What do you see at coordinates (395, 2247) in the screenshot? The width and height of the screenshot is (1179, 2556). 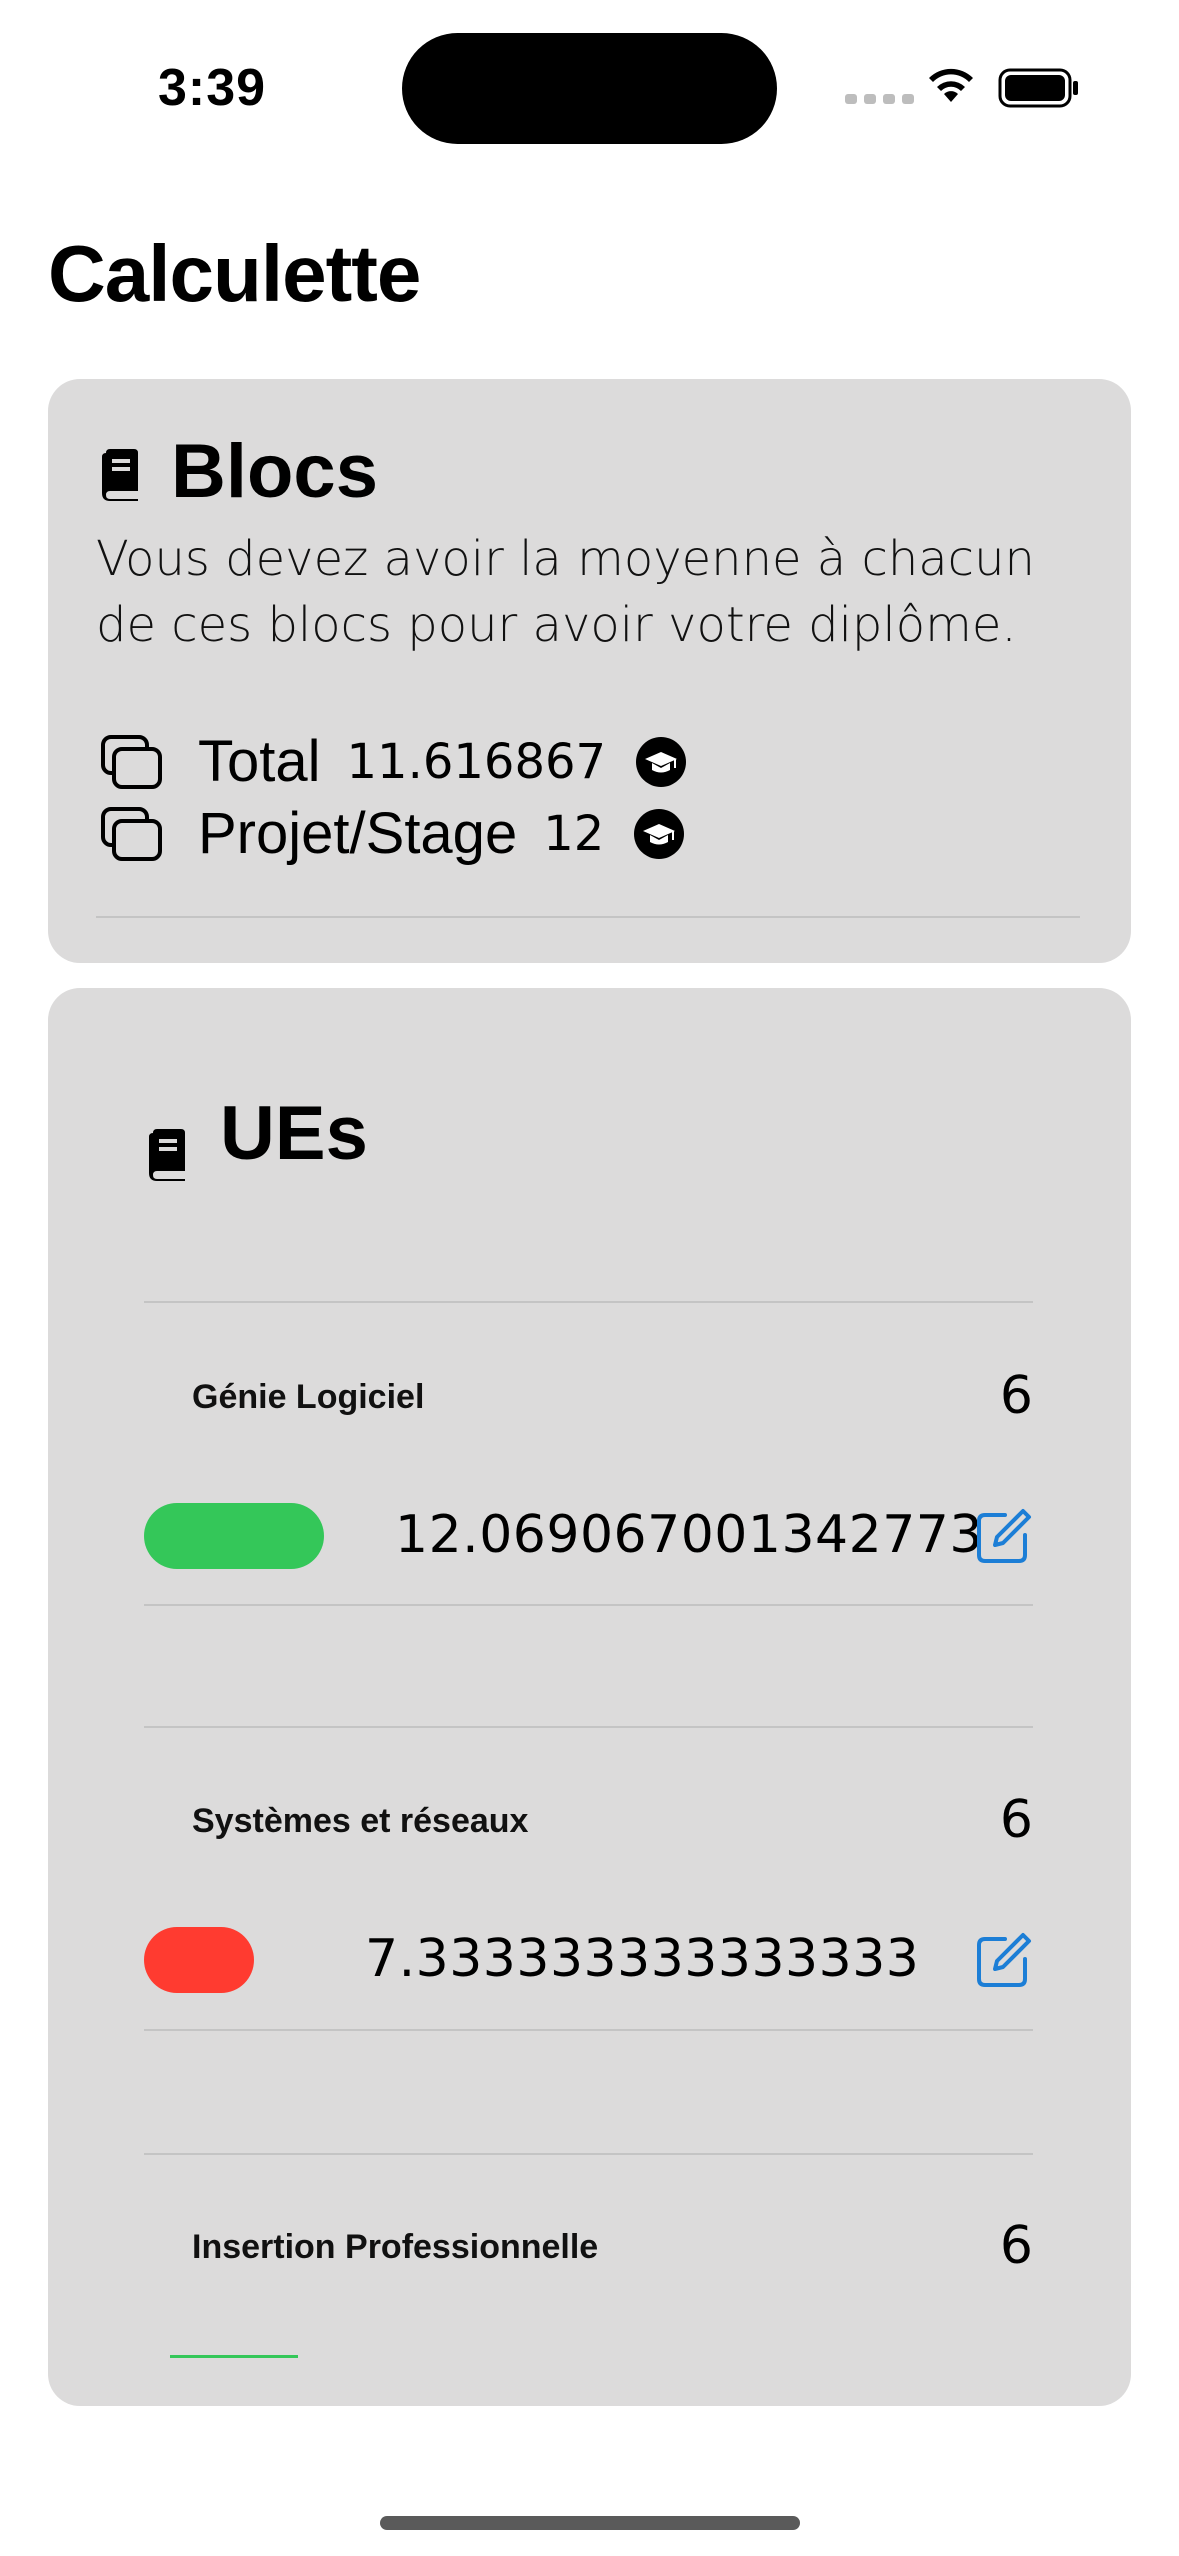 I see `ue-name: Insertion Professionnelle` at bounding box center [395, 2247].